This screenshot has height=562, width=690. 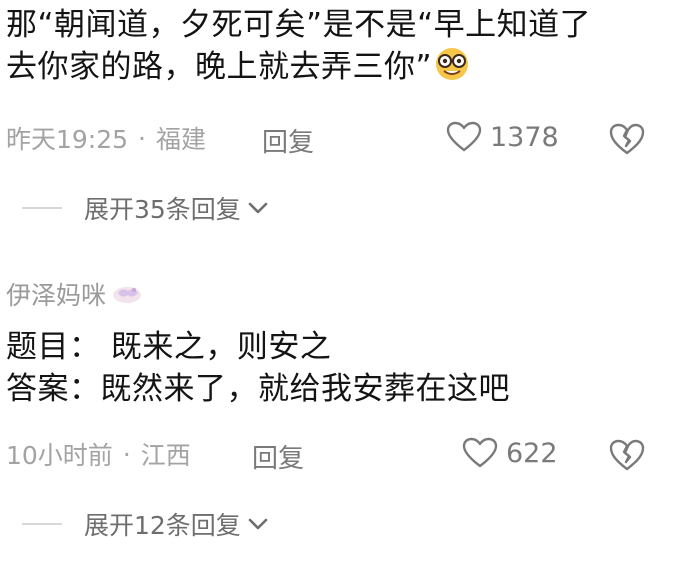 What do you see at coordinates (532, 453) in the screenshot?
I see `comment-2-like-count: 622` at bounding box center [532, 453].